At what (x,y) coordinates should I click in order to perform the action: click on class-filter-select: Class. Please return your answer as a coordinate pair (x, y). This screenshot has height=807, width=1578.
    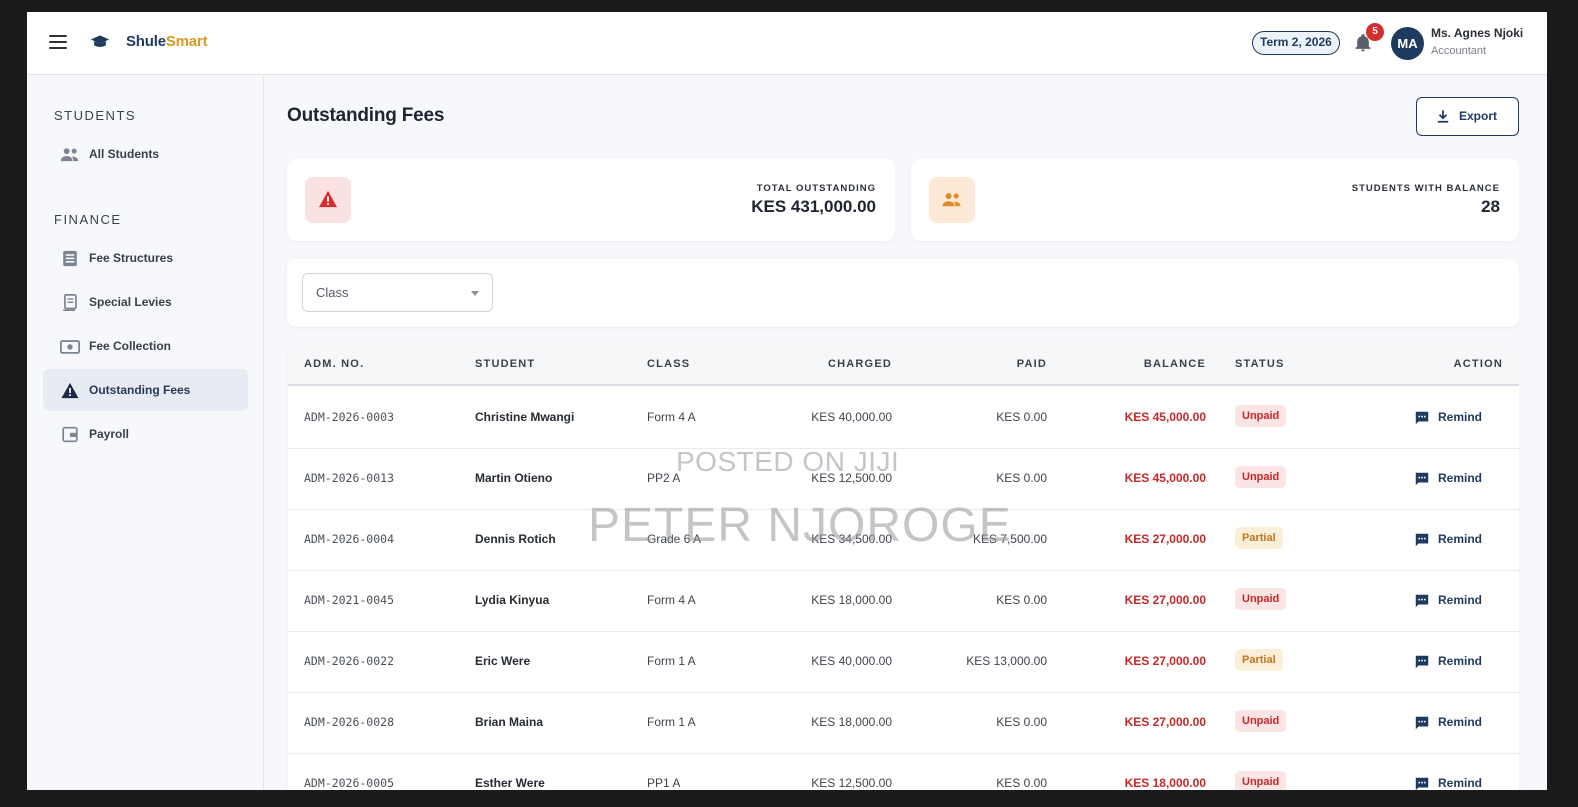
    Looking at the image, I should click on (397, 292).